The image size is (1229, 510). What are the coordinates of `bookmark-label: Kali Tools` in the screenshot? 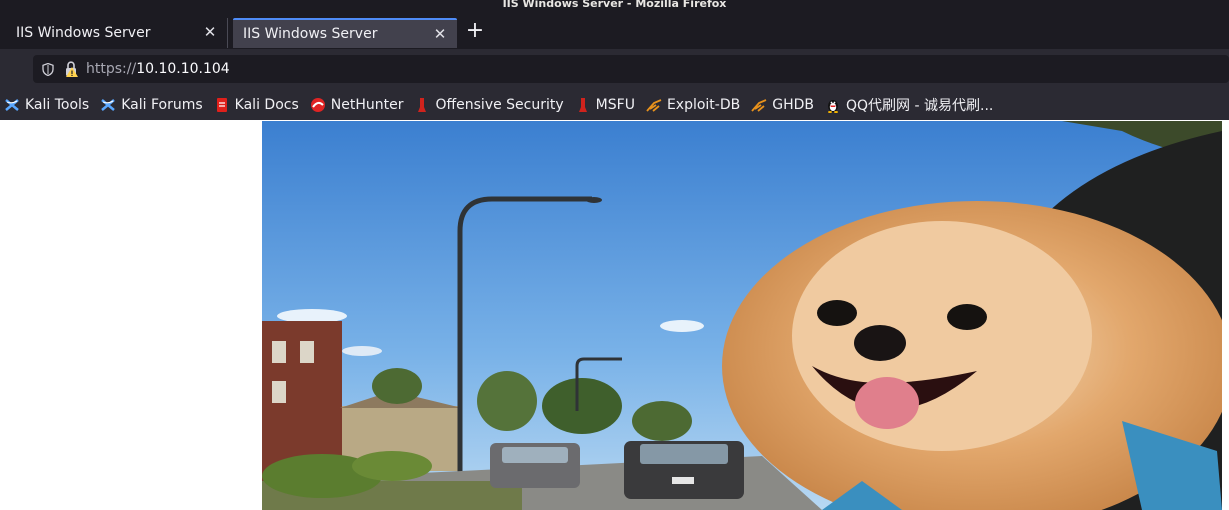 It's located at (57, 105).